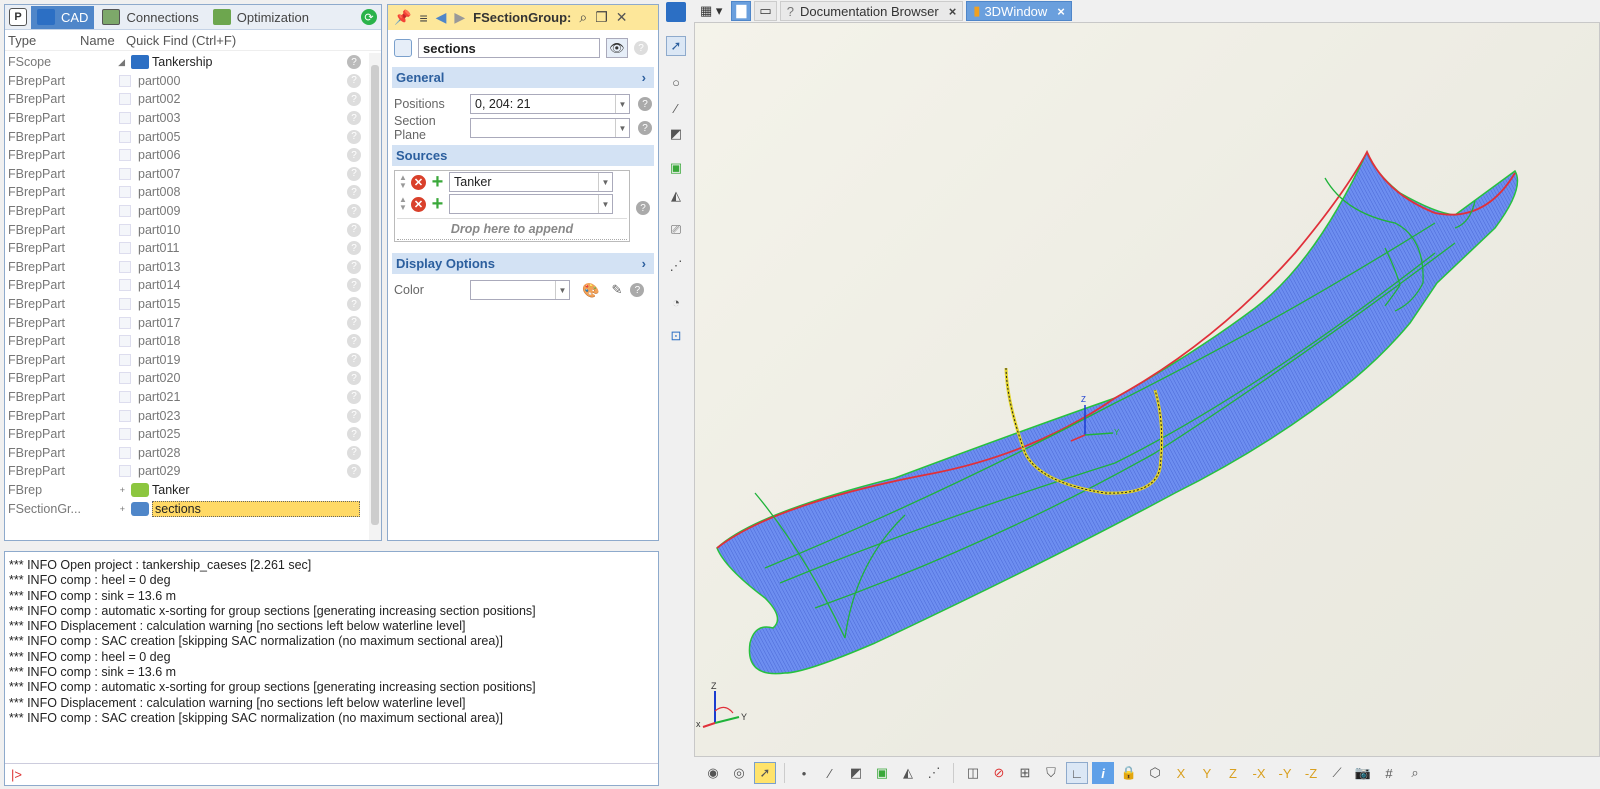 This screenshot has height=789, width=1600. I want to click on project-button: P, so click(18, 17).